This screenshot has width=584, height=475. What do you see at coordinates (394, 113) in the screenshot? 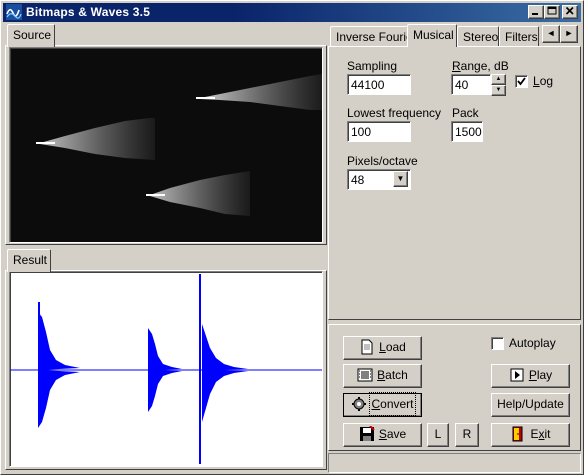
I see `lowest-frequency-label: Lowest frequency` at bounding box center [394, 113].